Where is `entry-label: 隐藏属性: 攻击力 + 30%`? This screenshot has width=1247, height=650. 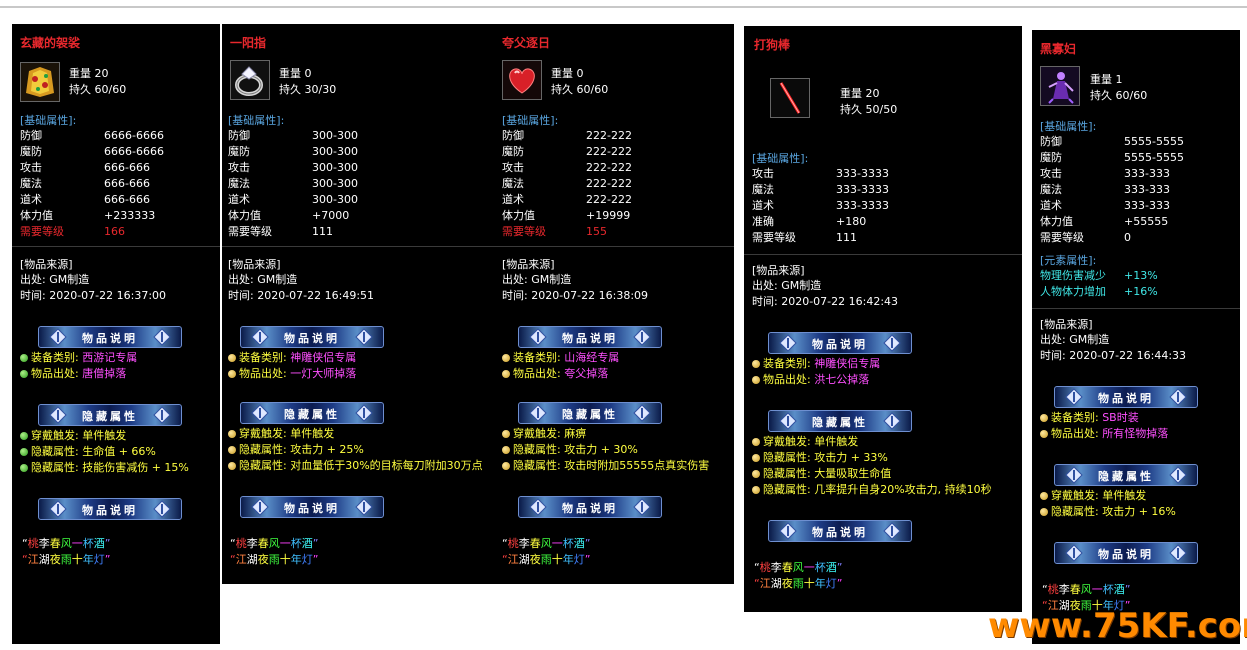
entry-label: 隐藏属性: 攻击力 + 30% is located at coordinates (575, 449).